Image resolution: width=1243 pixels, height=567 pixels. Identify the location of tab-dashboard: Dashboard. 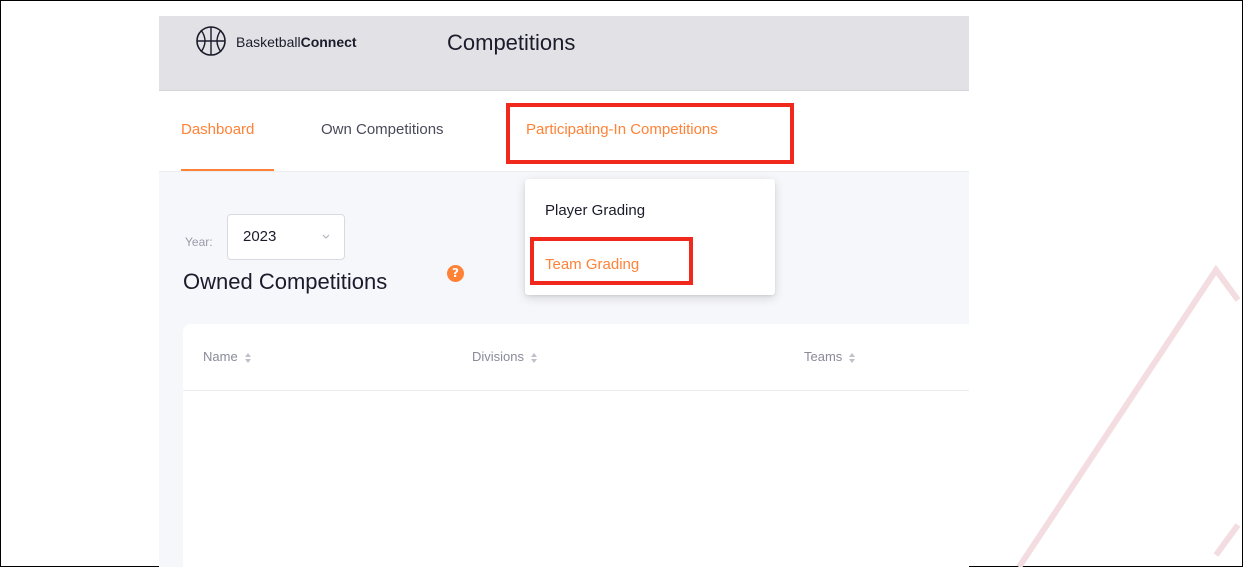
(217, 129).